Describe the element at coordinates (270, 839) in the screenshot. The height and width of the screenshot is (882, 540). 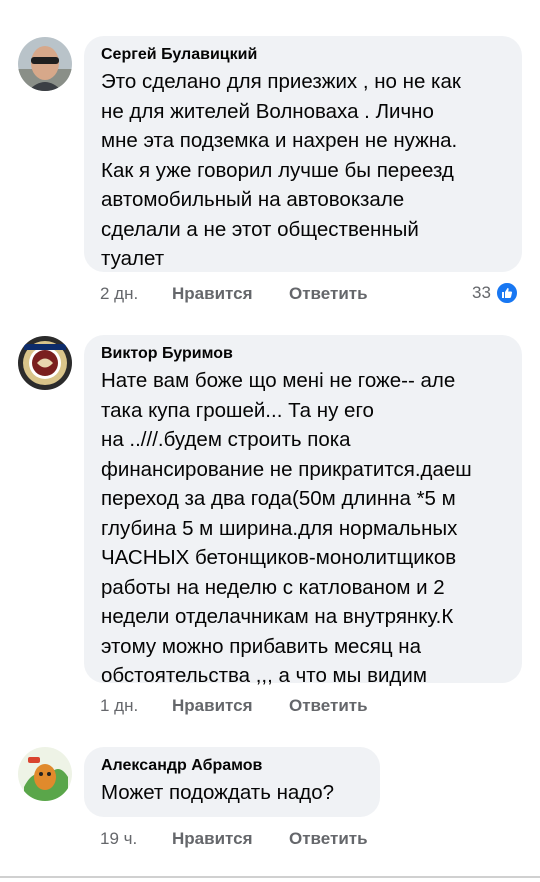
I see `comment-actions: 19 ч. Нравится Ответить` at that location.